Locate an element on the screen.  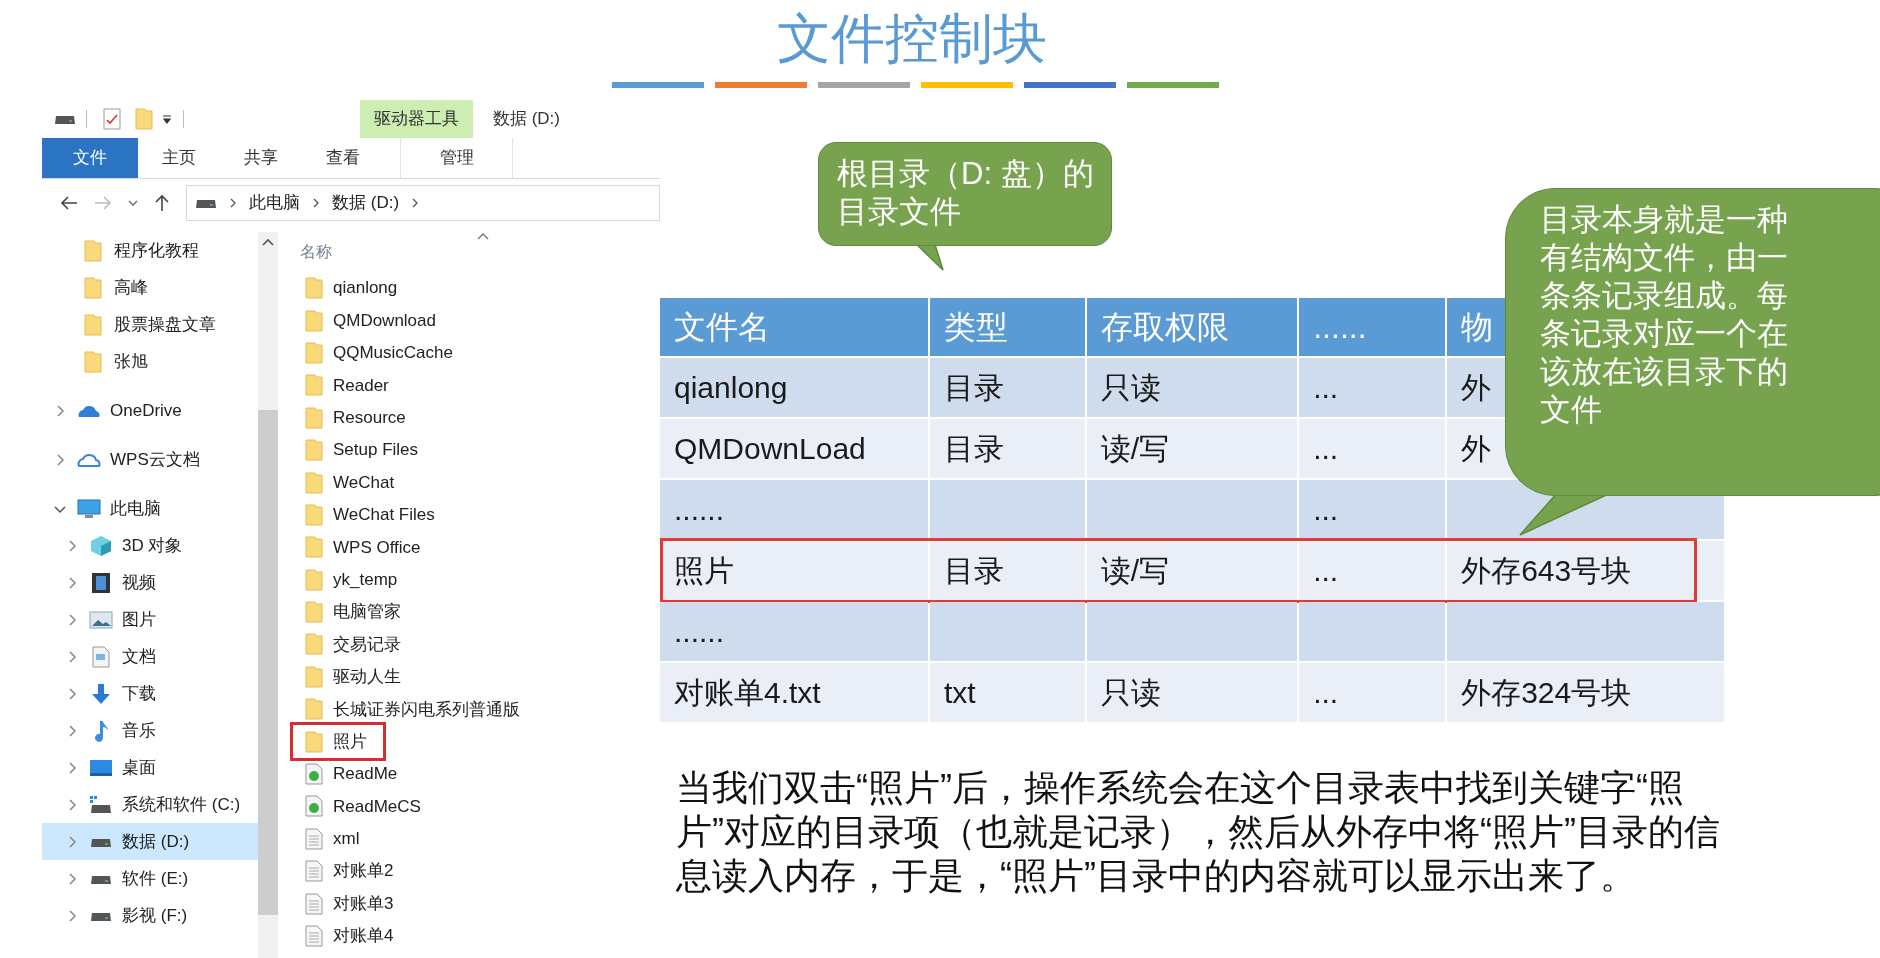
file-item: ReadMeCS is located at coordinates (480, 806).